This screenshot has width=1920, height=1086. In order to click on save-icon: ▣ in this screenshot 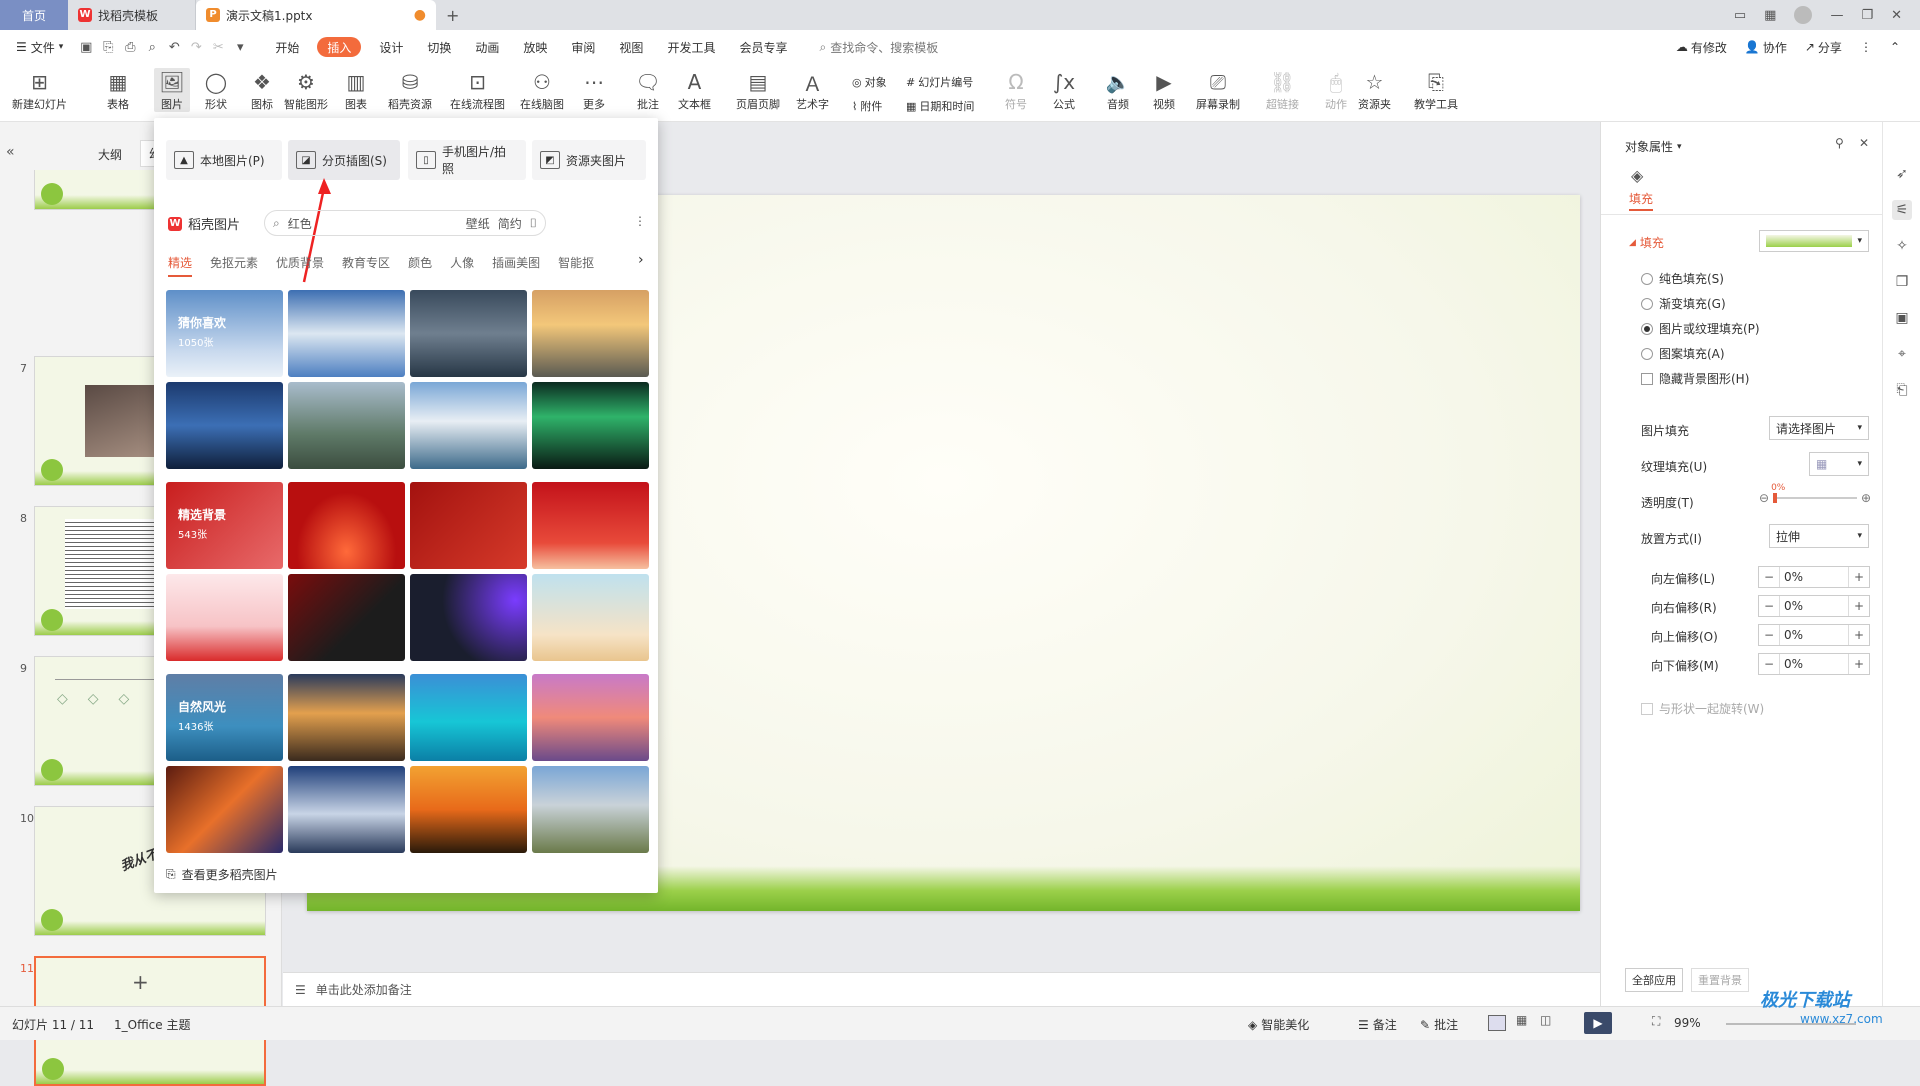, I will do `click(86, 47)`.